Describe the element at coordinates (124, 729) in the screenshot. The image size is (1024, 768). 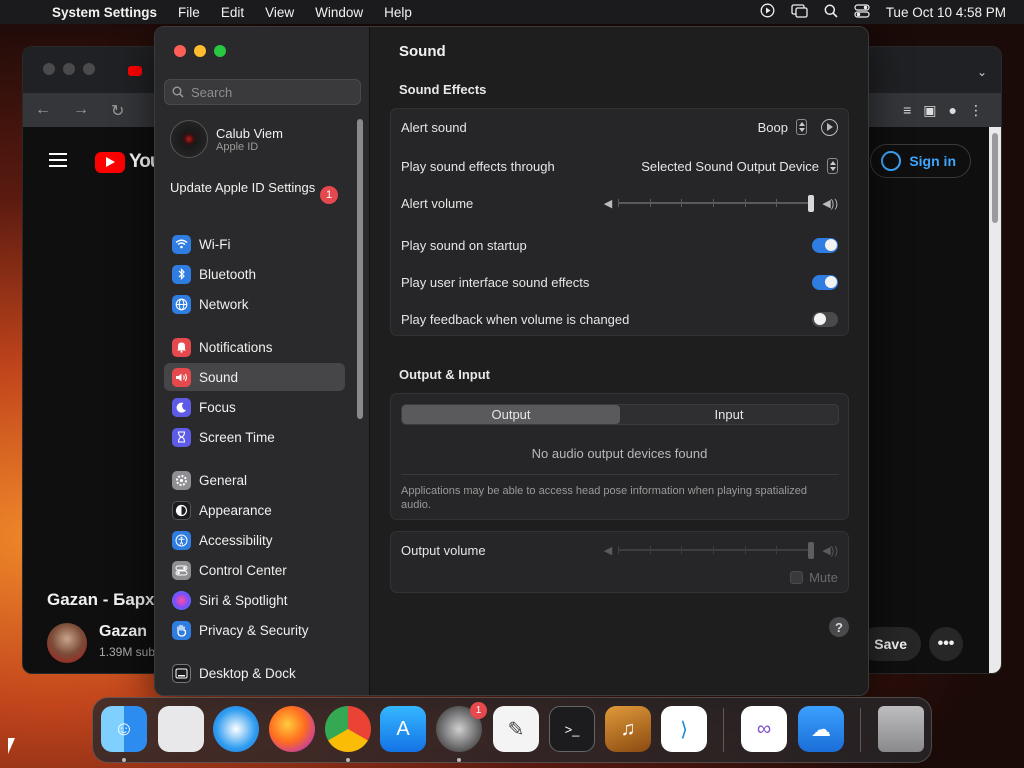
I see `finder-icon: ☺` at that location.